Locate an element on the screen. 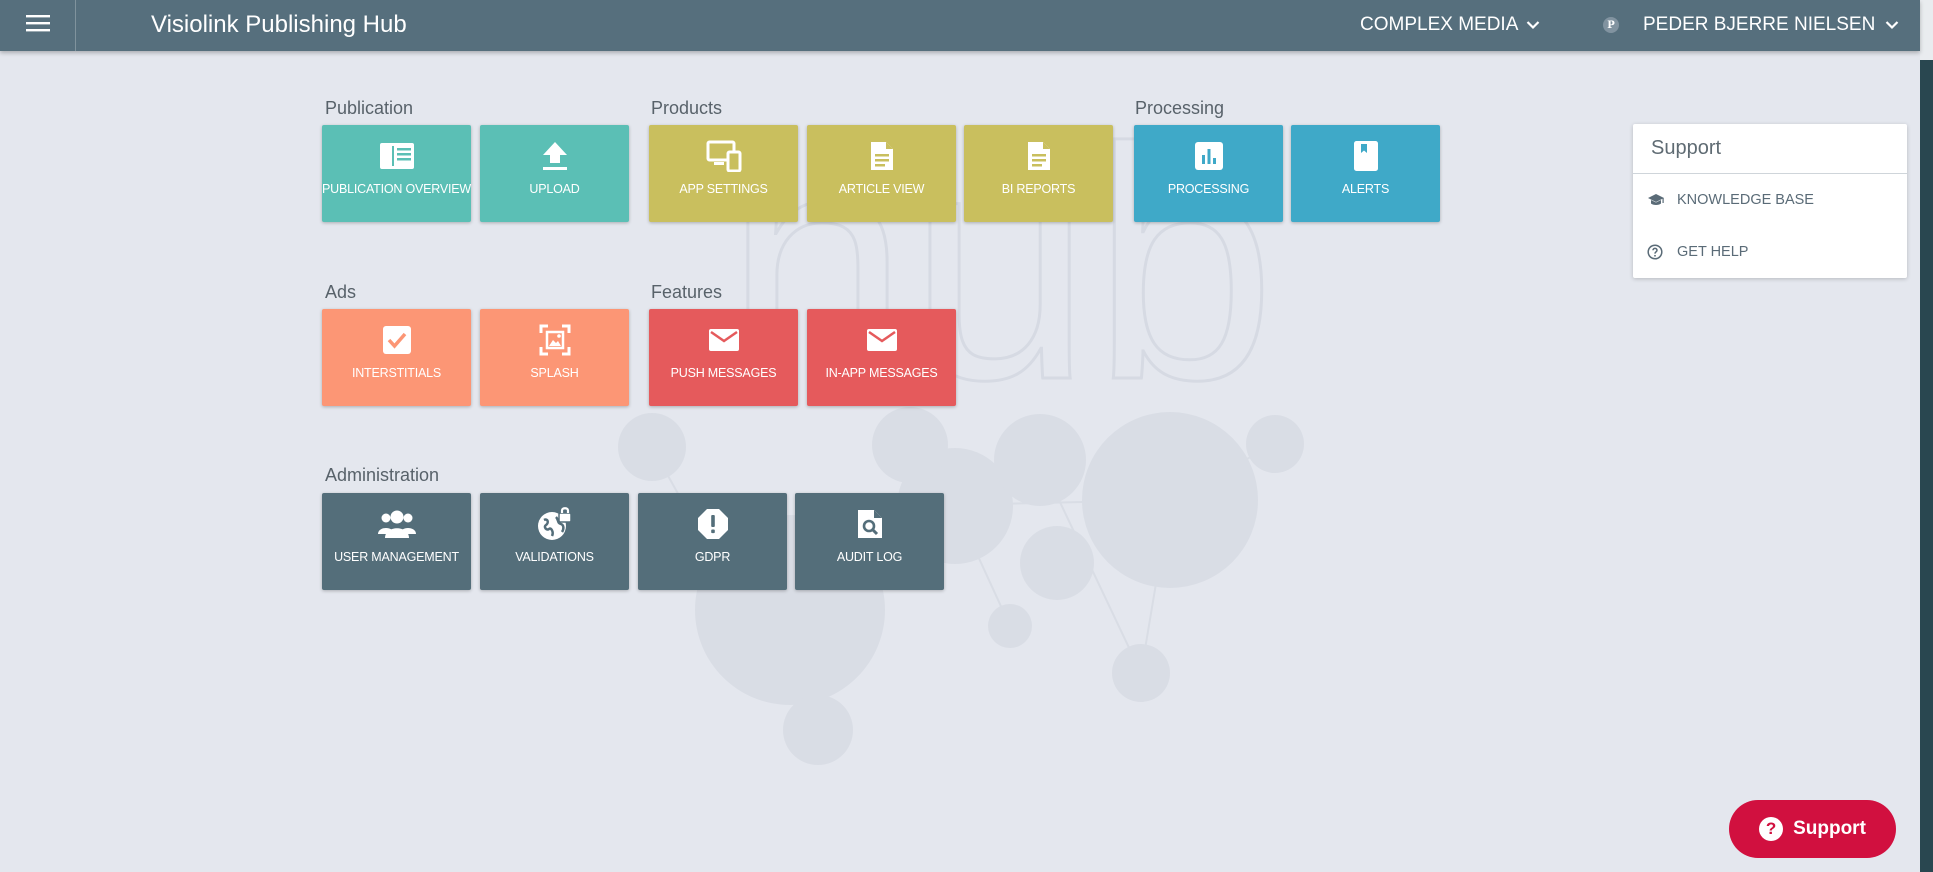 Image resolution: width=1933 pixels, height=872 pixels. tile-label: SPLASH is located at coordinates (554, 373).